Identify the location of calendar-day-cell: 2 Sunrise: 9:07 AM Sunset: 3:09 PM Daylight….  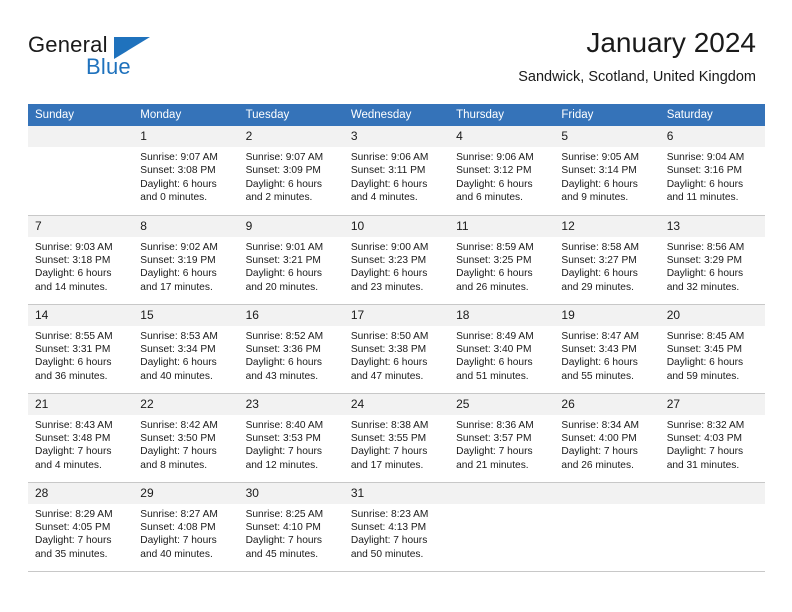
(291, 171).